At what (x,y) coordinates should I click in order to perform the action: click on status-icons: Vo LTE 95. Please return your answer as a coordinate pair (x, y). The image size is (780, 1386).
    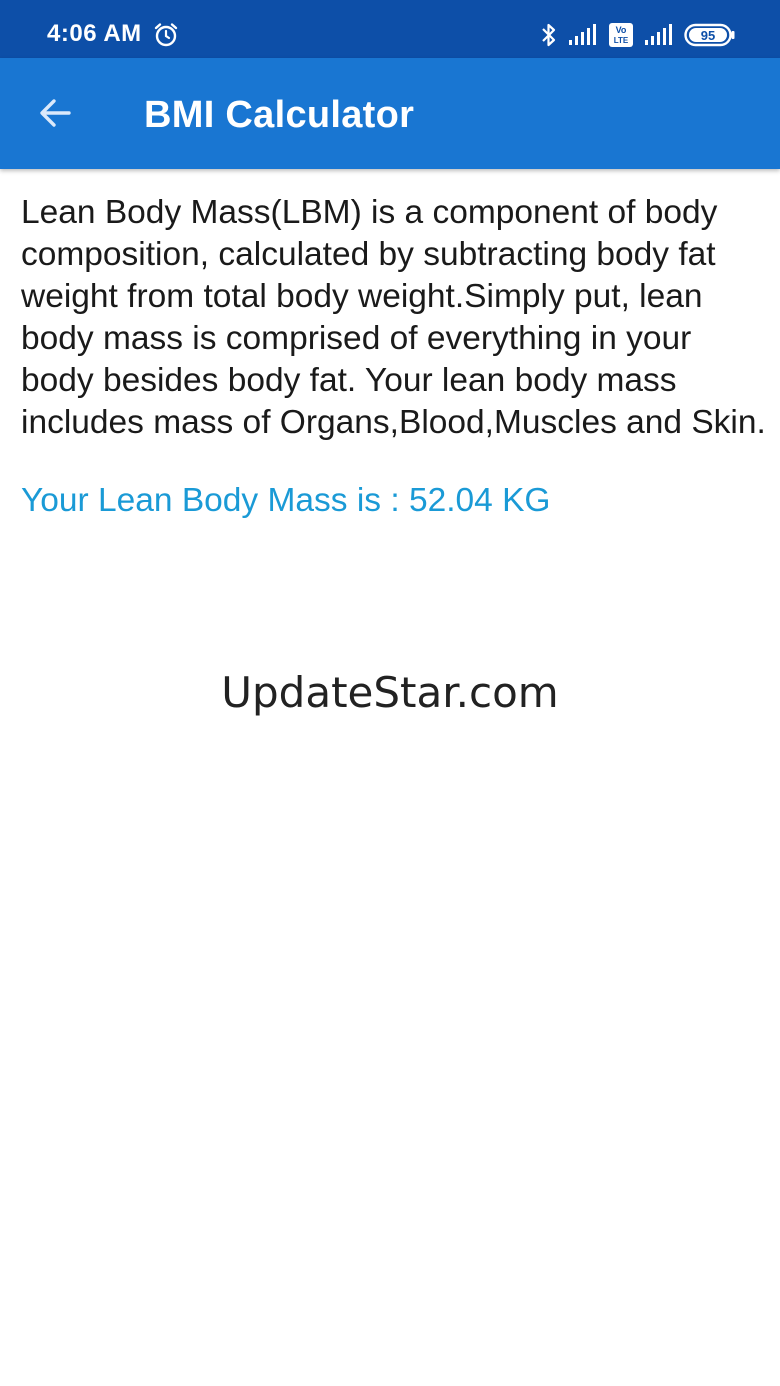
    Looking at the image, I should click on (638, 35).